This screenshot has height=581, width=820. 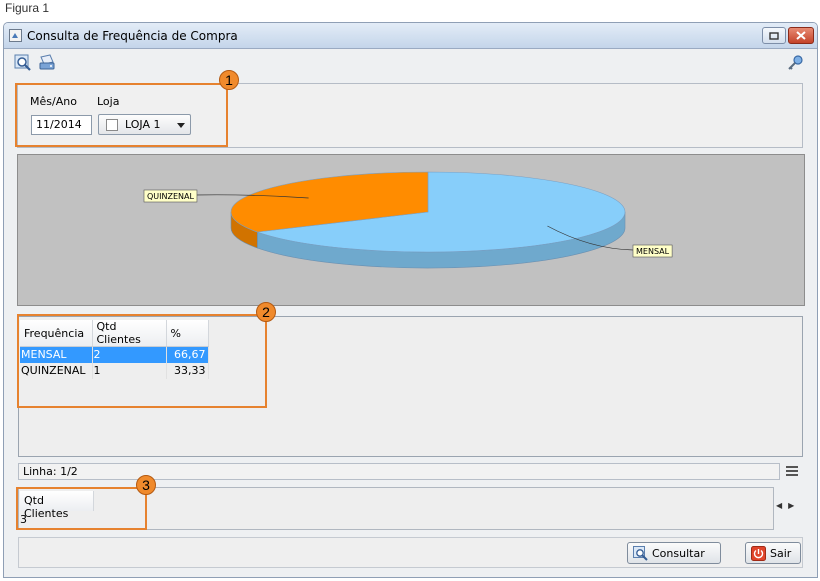 I want to click on menu-icon, so click(x=792, y=471).